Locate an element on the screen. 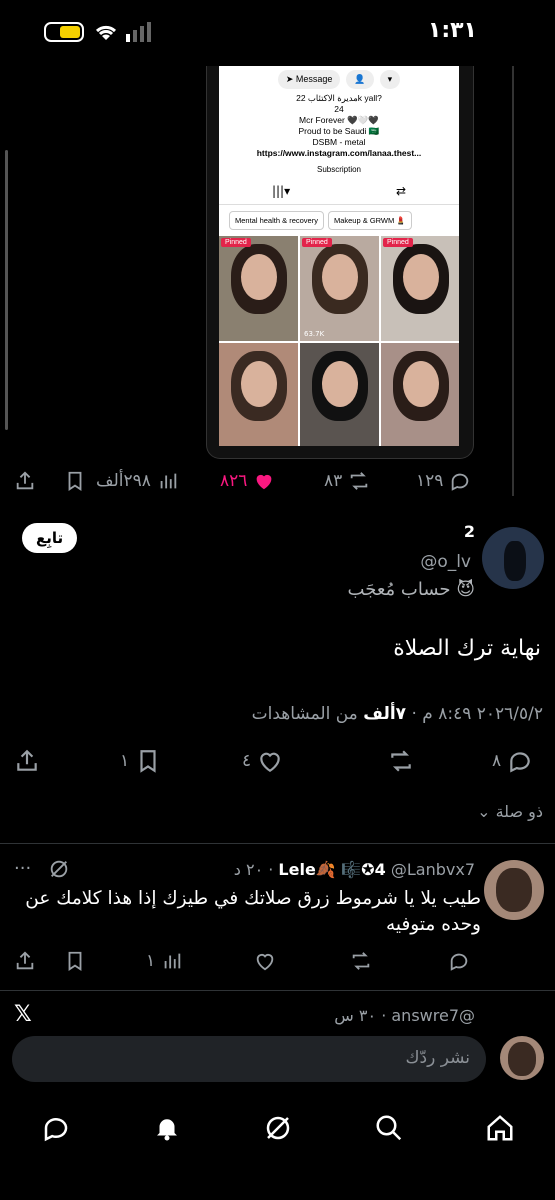 The width and height of the screenshot is (555, 1200). profile-actions: ➤ Message 👤 ▾ is located at coordinates (339, 79).